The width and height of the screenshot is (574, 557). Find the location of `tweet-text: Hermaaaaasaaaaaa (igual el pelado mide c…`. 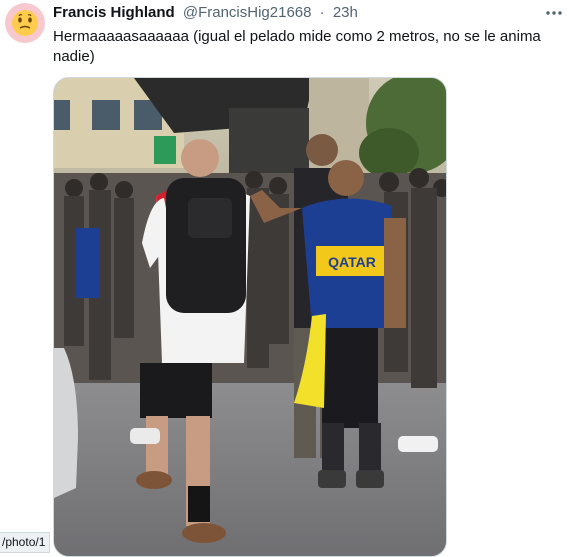

tweet-text: Hermaaaaasaaaaaa (igual el pelado mide c… is located at coordinates (297, 46).